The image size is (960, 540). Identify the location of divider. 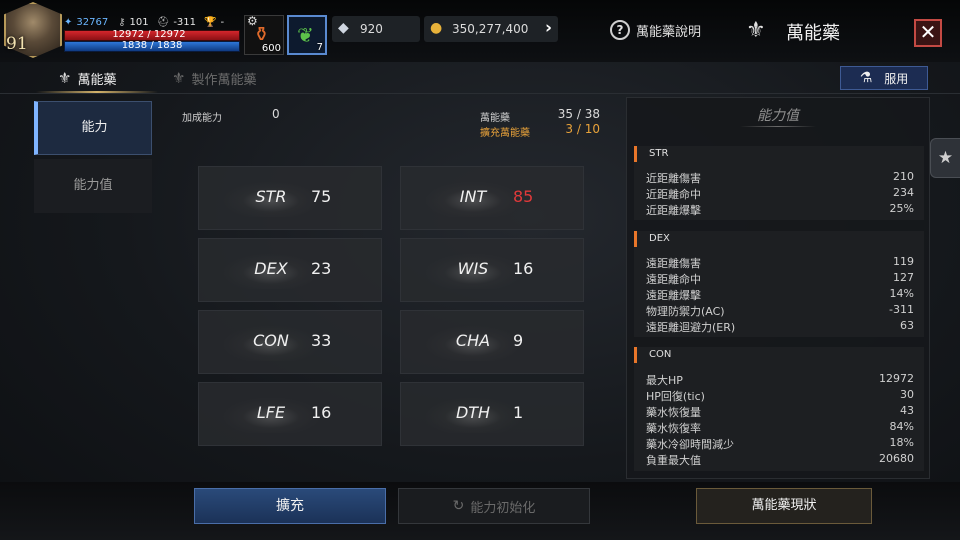
(480, 93).